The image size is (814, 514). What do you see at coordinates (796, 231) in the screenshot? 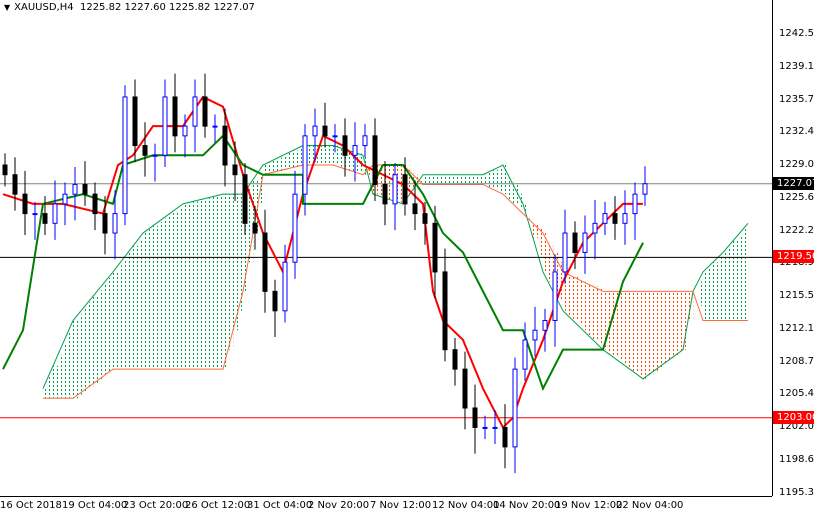
I see `price-tick-label: 1222.20` at bounding box center [796, 231].